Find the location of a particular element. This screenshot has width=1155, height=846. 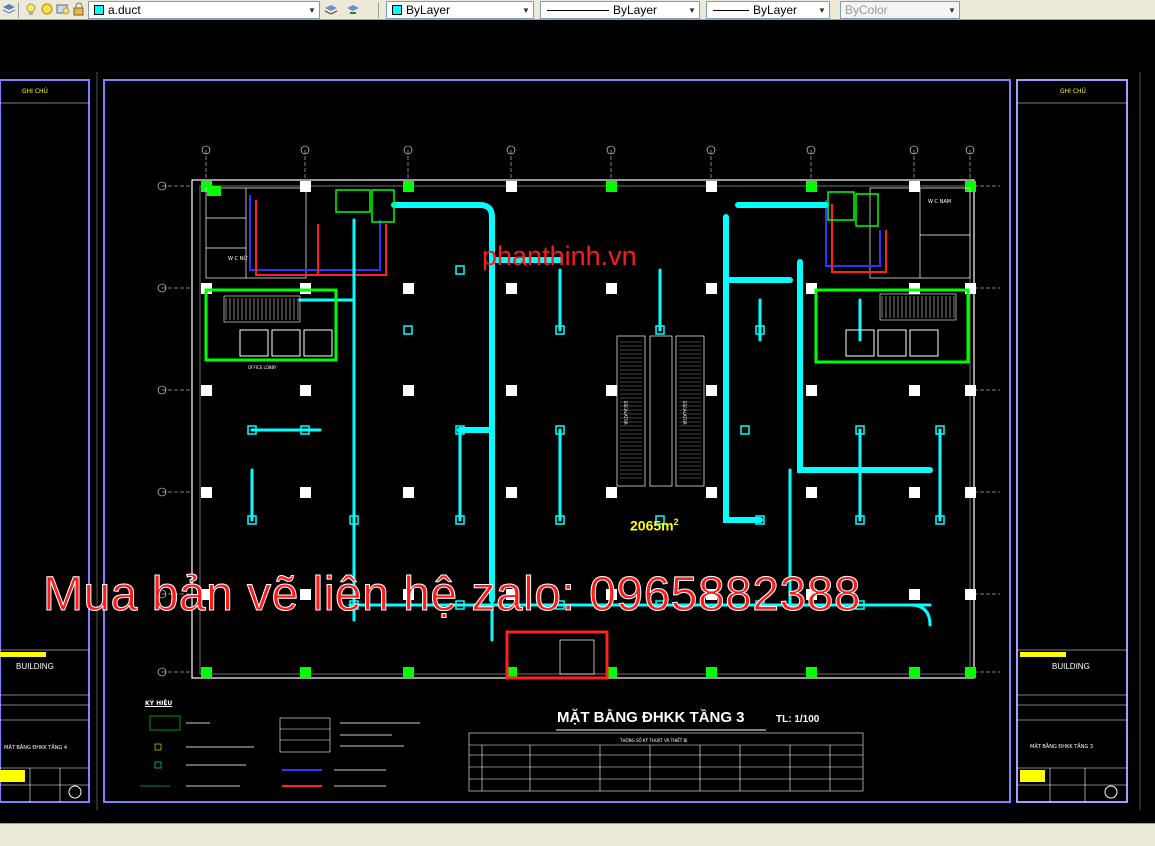

right-sheet-inner is located at coordinates (1072, 441).